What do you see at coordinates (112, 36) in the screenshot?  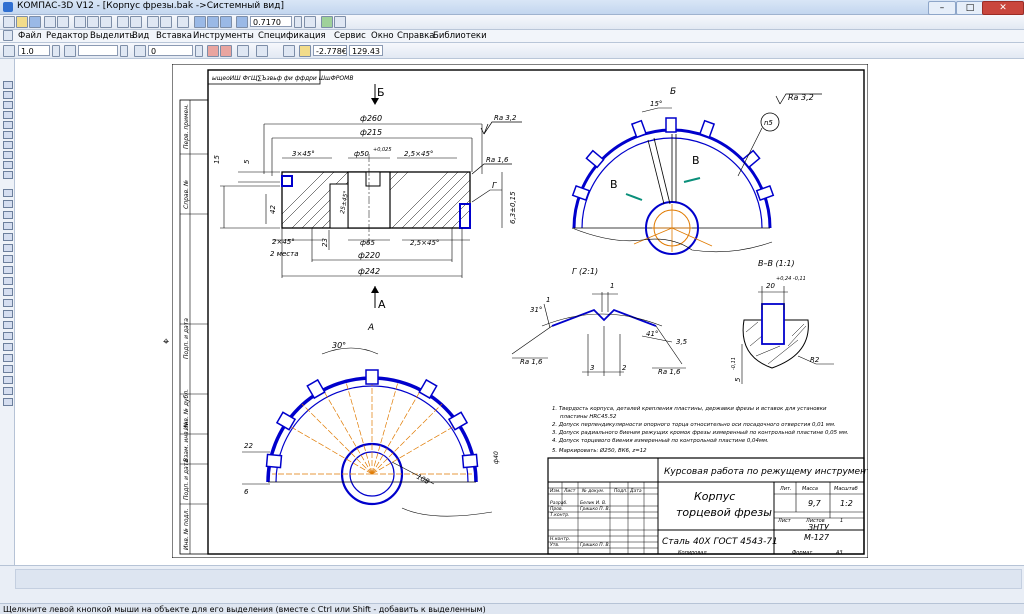 I see `menu-select: Выделить` at bounding box center [112, 36].